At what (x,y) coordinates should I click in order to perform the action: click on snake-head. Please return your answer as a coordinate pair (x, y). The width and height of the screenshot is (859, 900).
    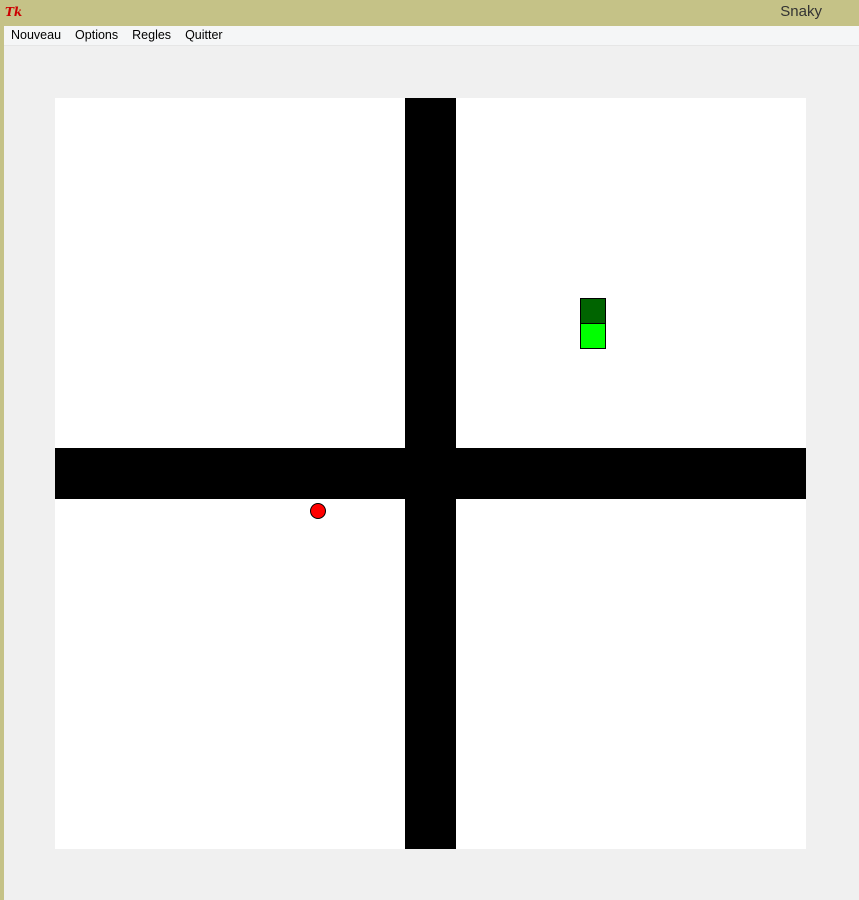
    Looking at the image, I should click on (593, 311).